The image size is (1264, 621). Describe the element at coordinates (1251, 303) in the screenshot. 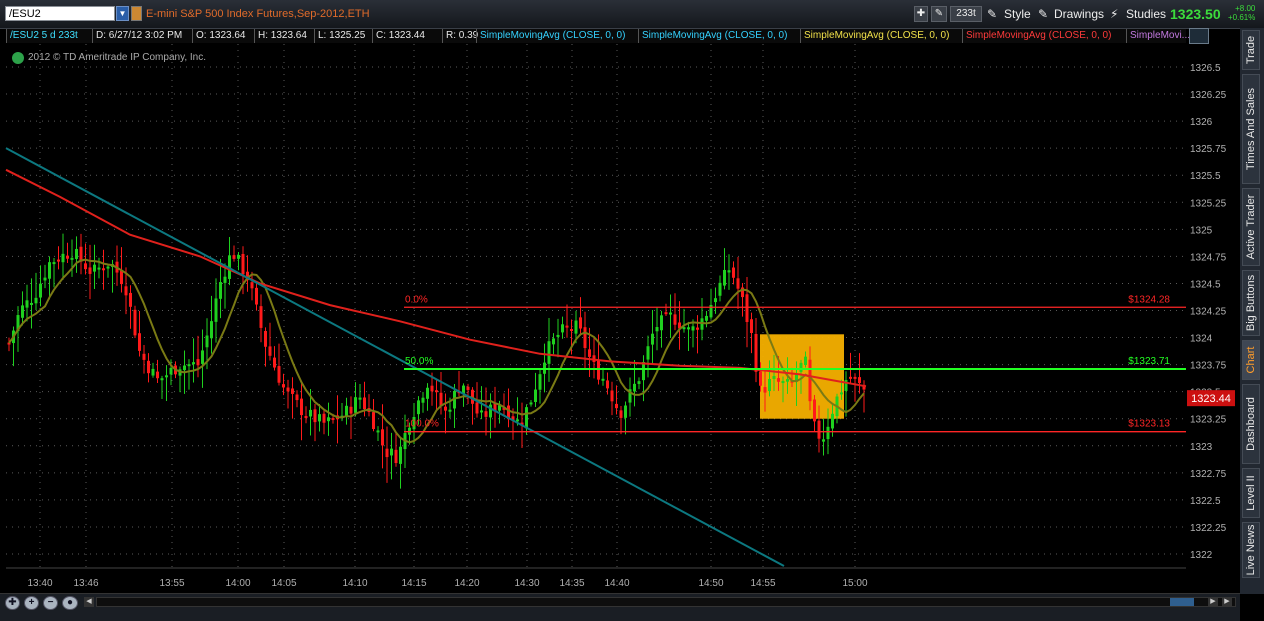

I see `tab-big-buttons: Big Buttons` at that location.